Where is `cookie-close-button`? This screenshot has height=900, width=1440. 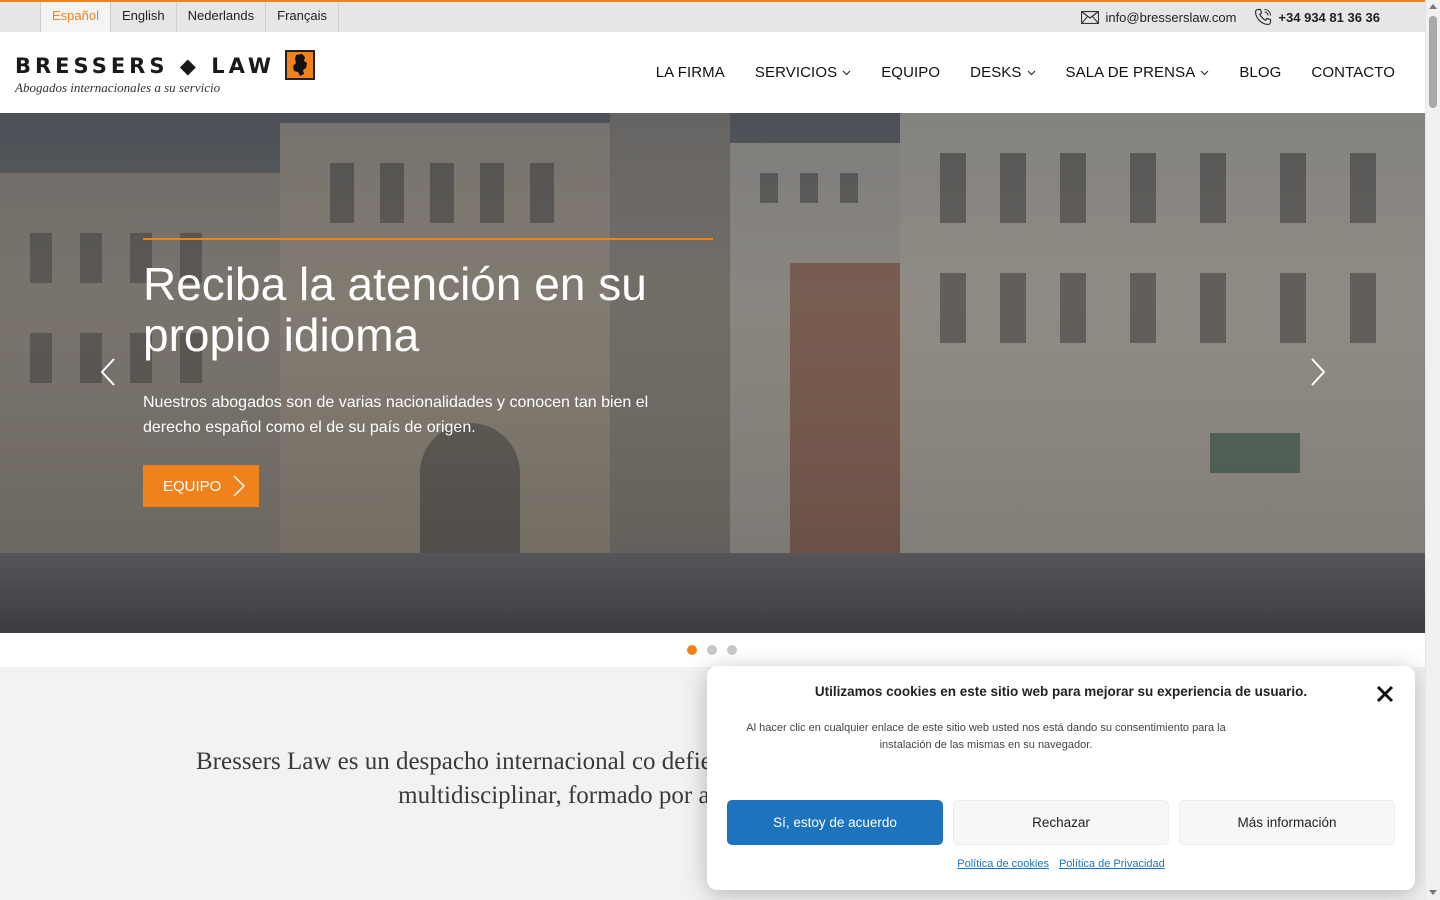 cookie-close-button is located at coordinates (1385, 694).